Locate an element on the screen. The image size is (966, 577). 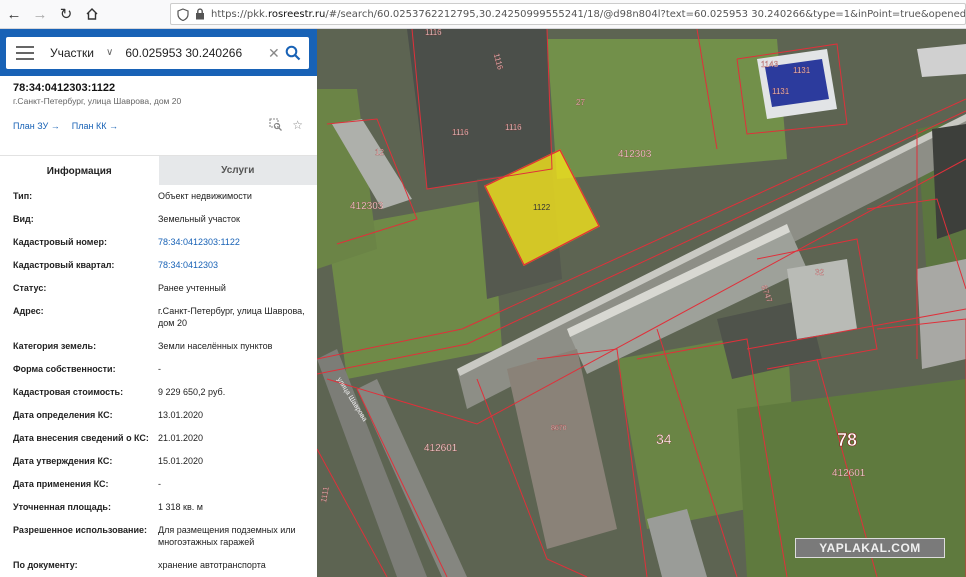
parcel-label: 32 is located at coordinates (819, 272).